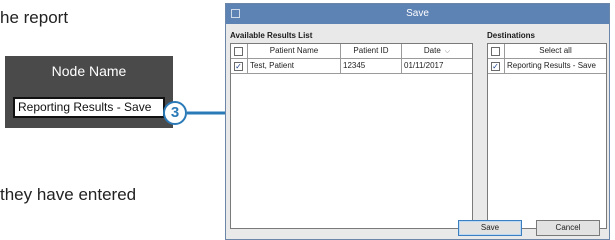  I want to click on table-row: ✓ Test, Patient 12345 01/11/2017, so click(351, 66).